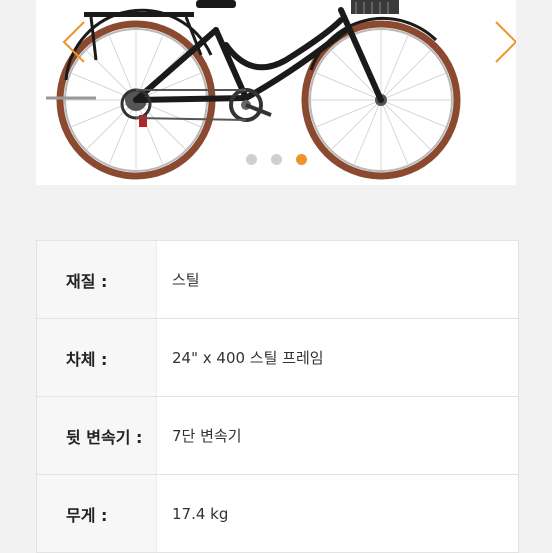 The width and height of the screenshot is (552, 553). Describe the element at coordinates (503, 42) in the screenshot. I see `chevron-right-icon` at that location.